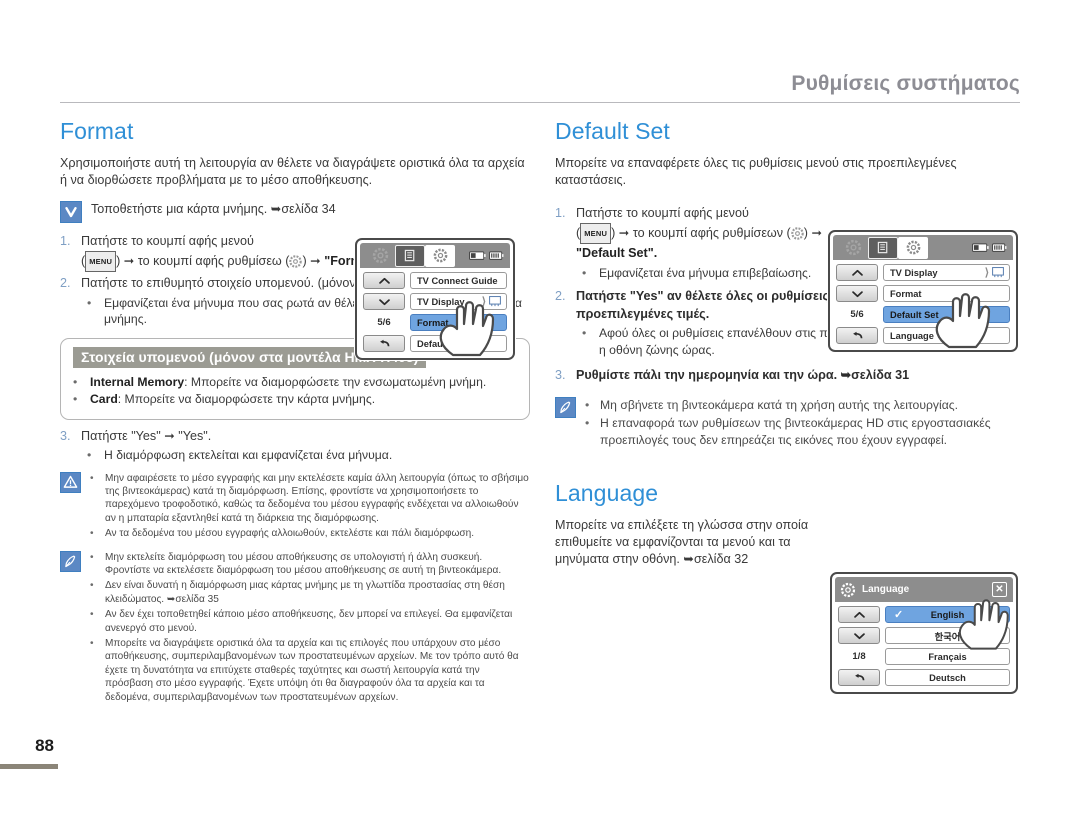  Describe the element at coordinates (859, 646) in the screenshot. I see `lcd-side-controls: 1/8` at that location.